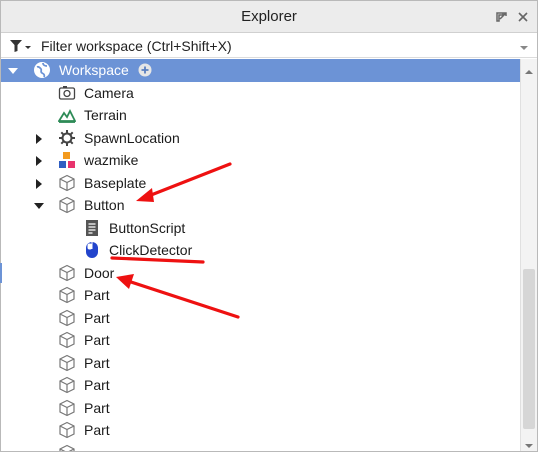 The image size is (538, 452). Describe the element at coordinates (529, 442) in the screenshot. I see `scroll-down-icon` at that location.